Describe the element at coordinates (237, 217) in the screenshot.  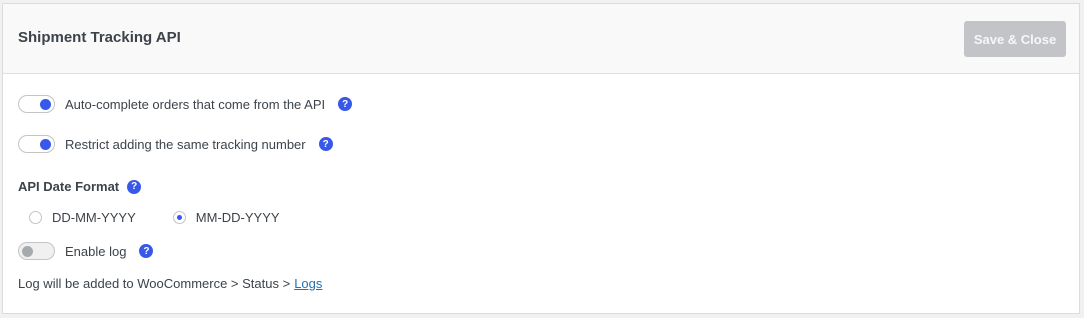
I see `radio-label-mm-dd-yyyy: MM-DD-YYYY` at that location.